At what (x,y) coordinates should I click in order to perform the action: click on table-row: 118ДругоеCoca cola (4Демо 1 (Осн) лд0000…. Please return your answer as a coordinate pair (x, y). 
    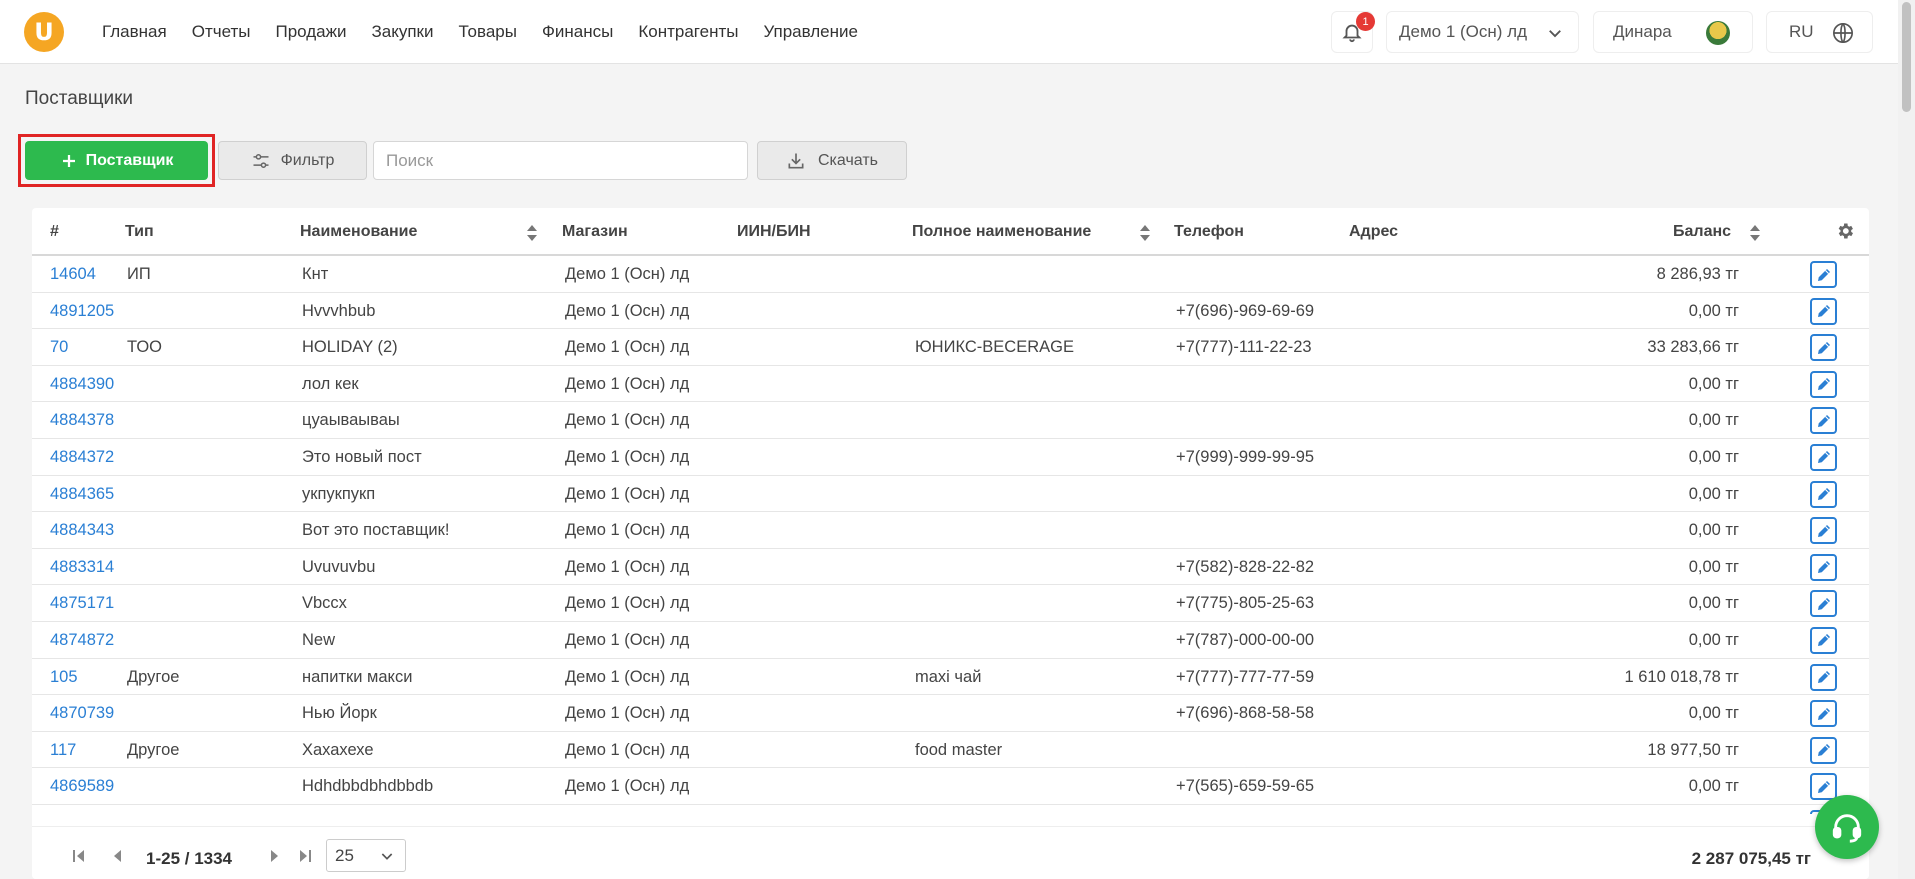
    Looking at the image, I should click on (950, 809).